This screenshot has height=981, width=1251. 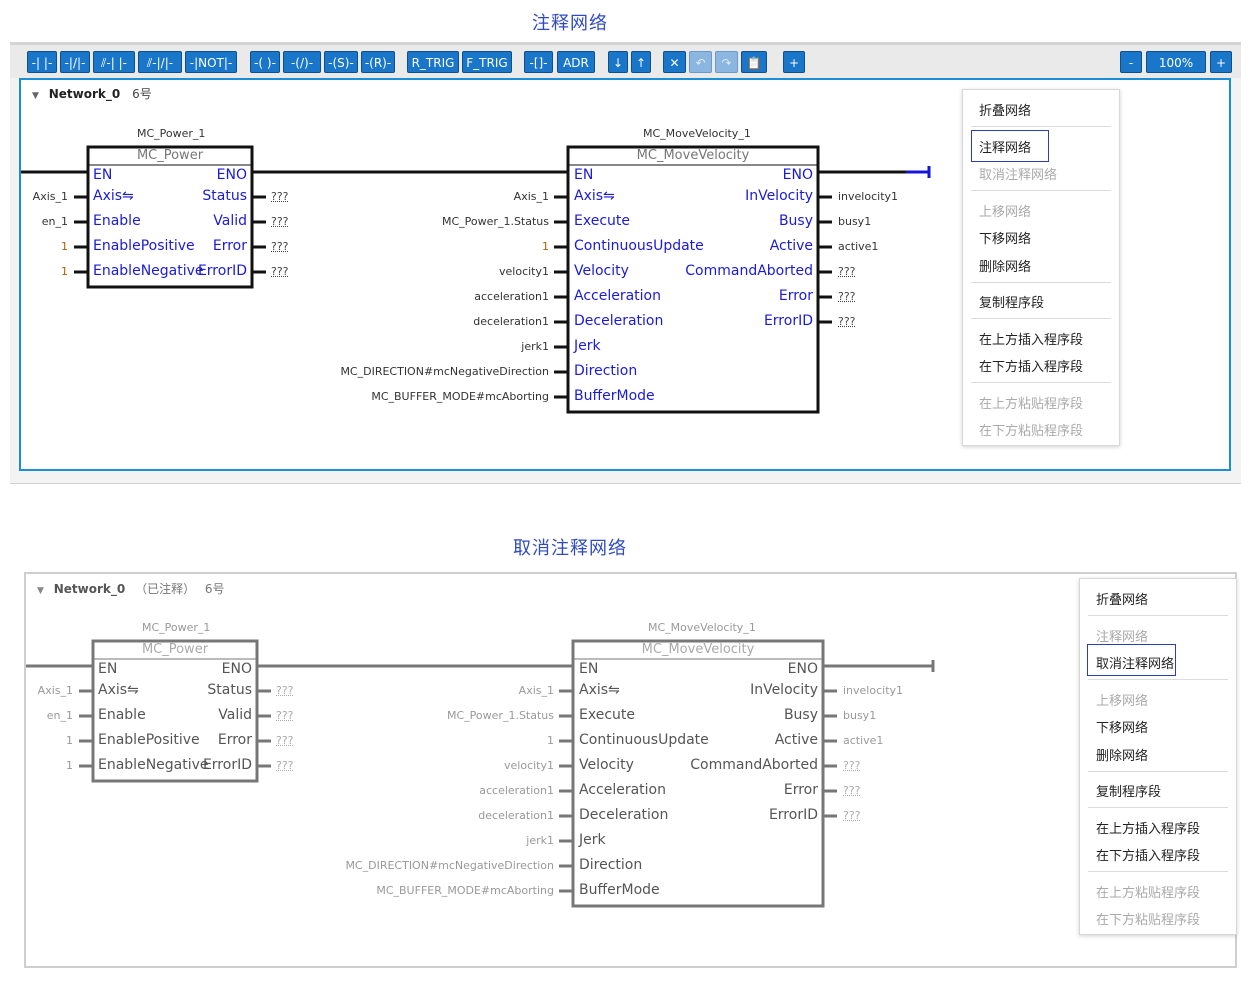 What do you see at coordinates (754, 765) in the screenshot?
I see `pin-command-aborted: CommandAborted` at bounding box center [754, 765].